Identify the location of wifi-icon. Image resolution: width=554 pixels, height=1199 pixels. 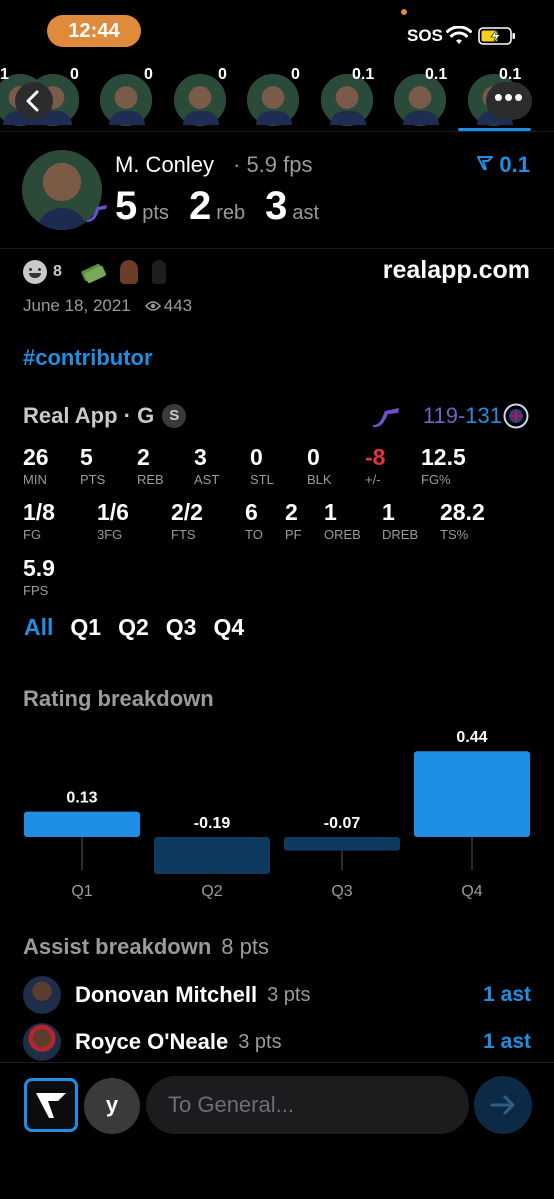
(459, 35).